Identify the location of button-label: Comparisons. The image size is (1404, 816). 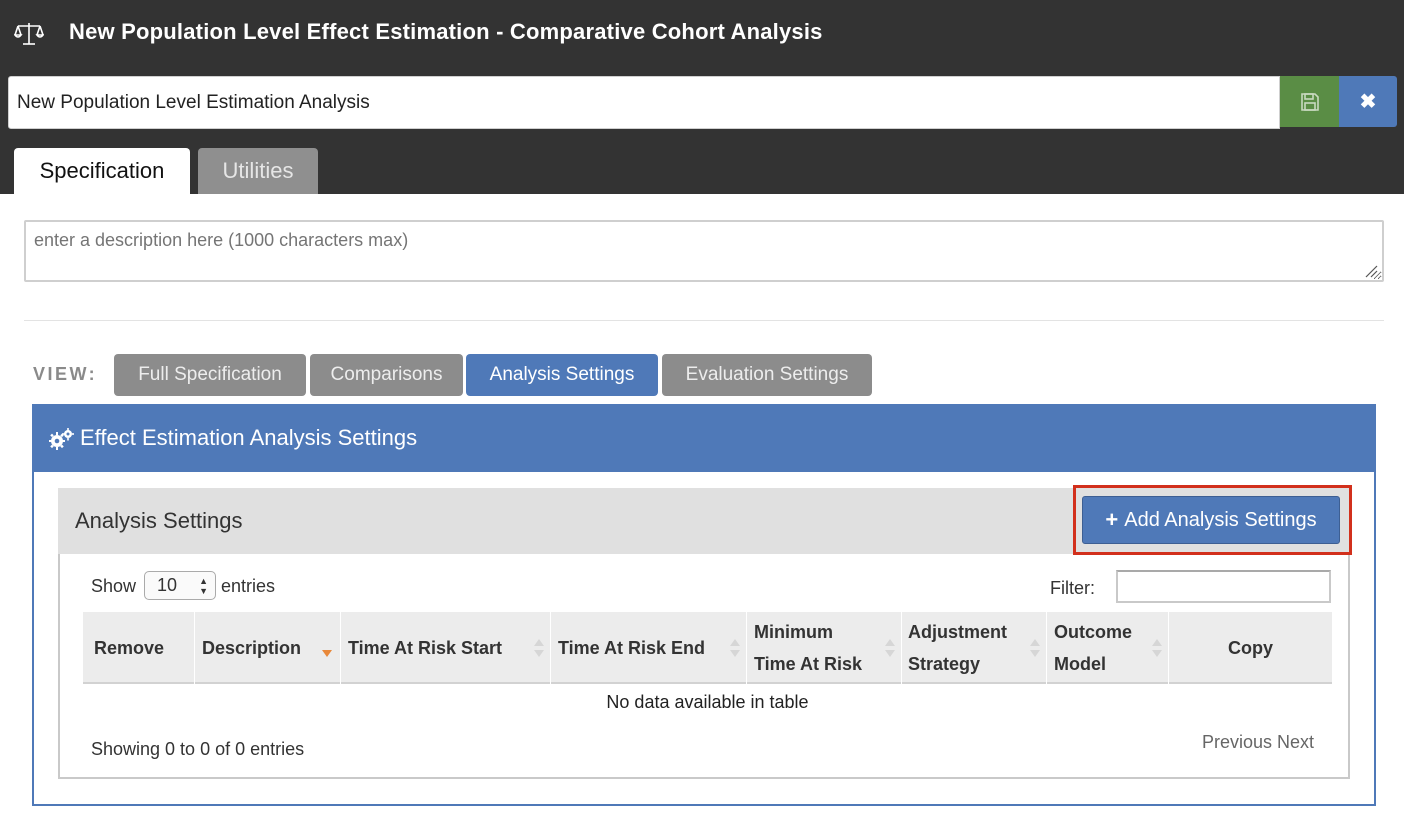
(386, 374).